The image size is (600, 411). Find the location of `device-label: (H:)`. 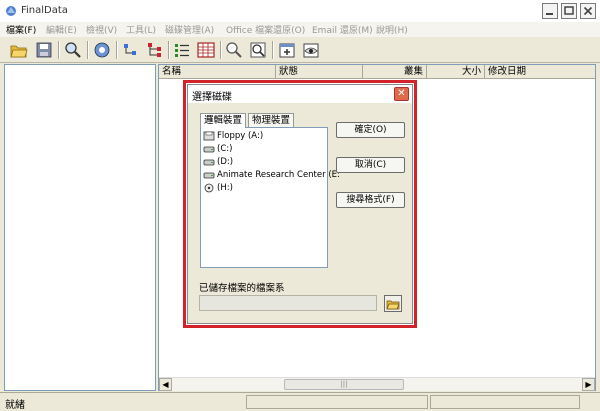

device-label: (H:) is located at coordinates (225, 188).